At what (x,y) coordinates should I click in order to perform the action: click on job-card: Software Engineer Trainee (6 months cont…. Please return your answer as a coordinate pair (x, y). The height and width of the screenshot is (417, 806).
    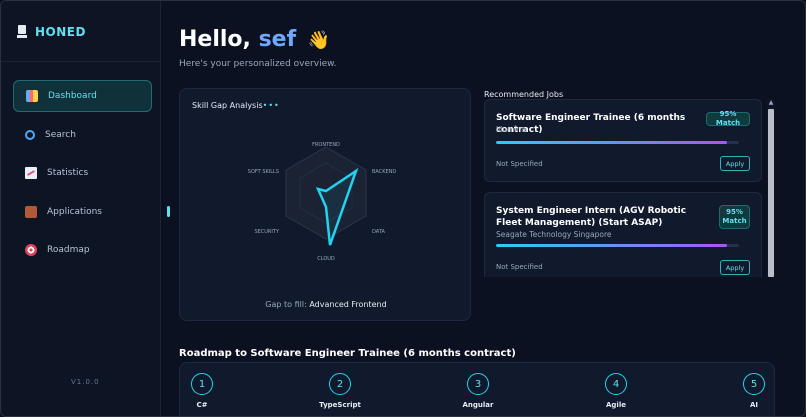
    Looking at the image, I should click on (623, 140).